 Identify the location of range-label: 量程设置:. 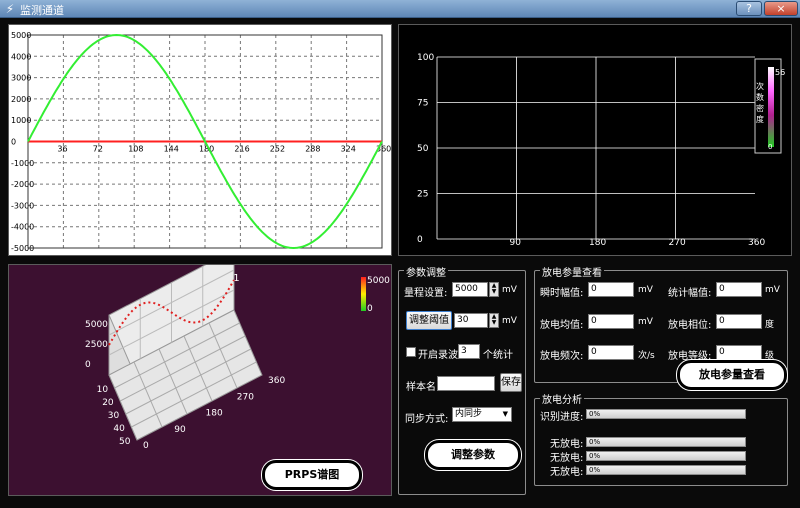
(426, 293).